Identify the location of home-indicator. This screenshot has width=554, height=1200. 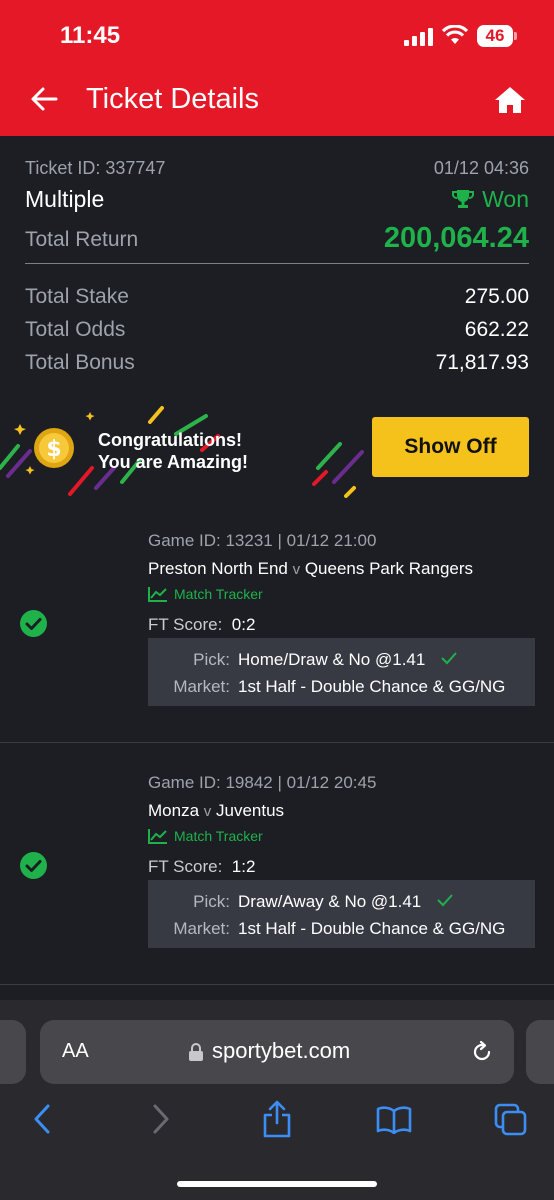
(277, 1184).